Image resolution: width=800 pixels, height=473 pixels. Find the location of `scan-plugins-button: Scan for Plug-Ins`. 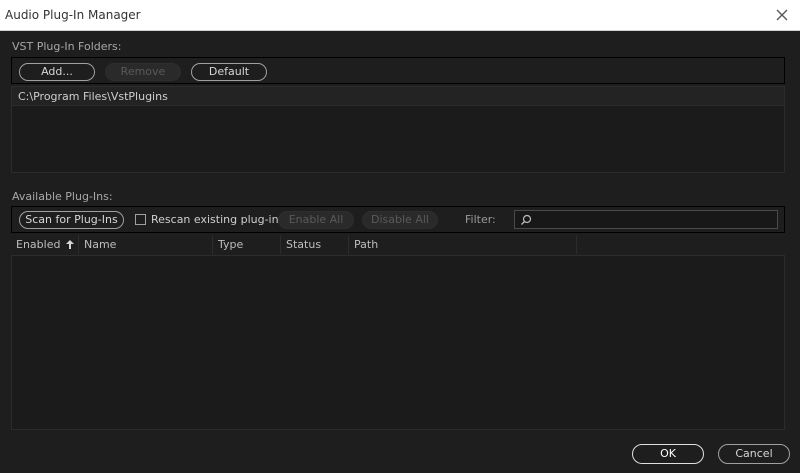

scan-plugins-button: Scan for Plug-Ins is located at coordinates (71, 220).